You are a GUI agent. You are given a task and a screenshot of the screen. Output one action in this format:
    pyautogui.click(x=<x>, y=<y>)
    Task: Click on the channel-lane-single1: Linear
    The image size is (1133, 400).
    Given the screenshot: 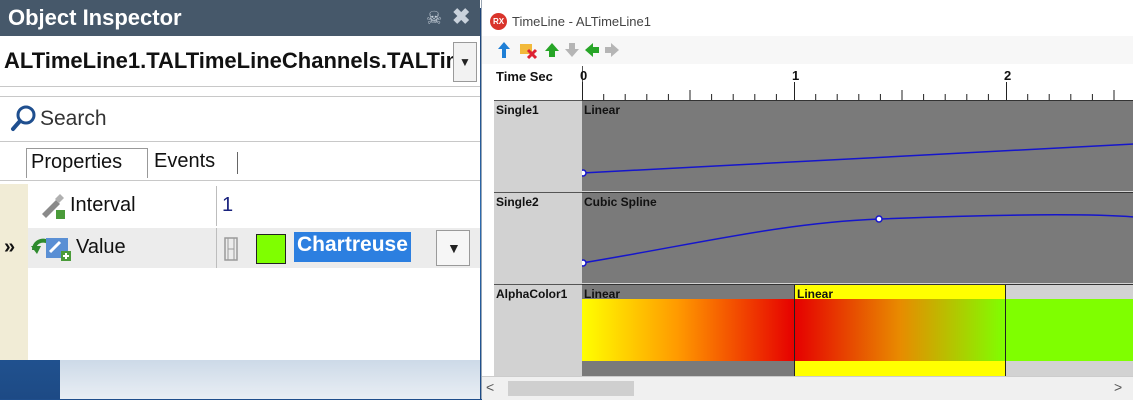 What is the action you would take?
    pyautogui.click(x=857, y=145)
    